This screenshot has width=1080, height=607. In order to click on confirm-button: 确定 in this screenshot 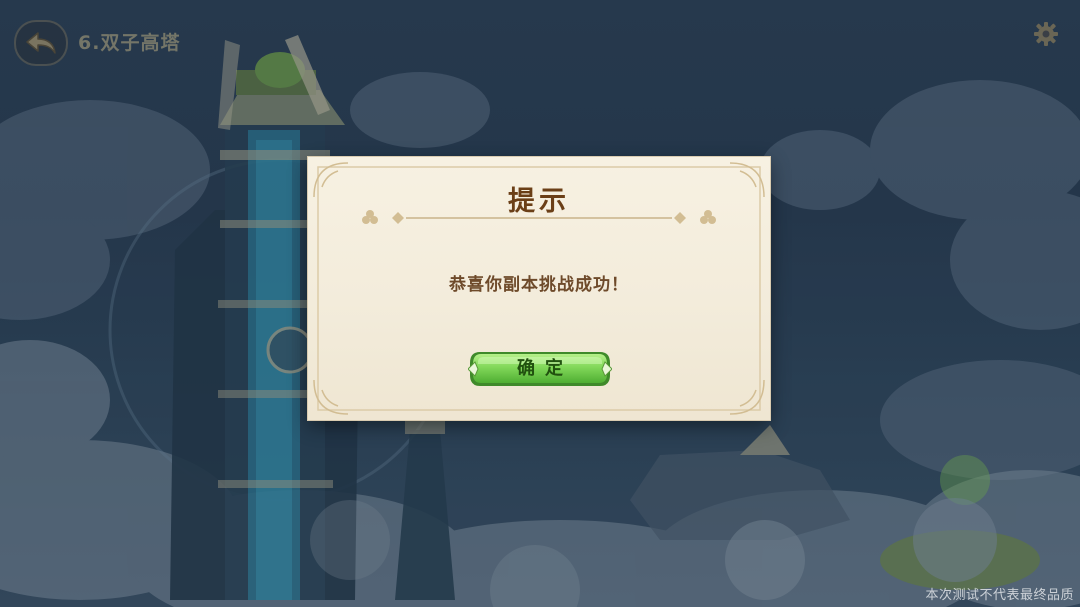, I will do `click(540, 369)`.